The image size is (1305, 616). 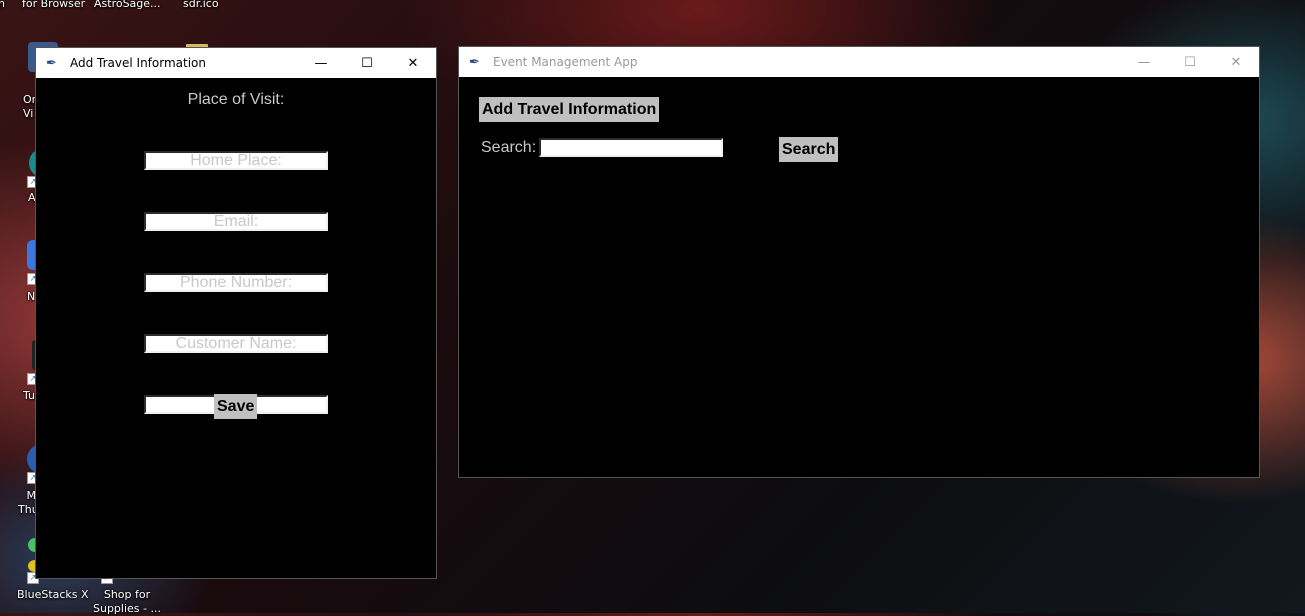 I want to click on email-label: Email:, so click(x=236, y=221).